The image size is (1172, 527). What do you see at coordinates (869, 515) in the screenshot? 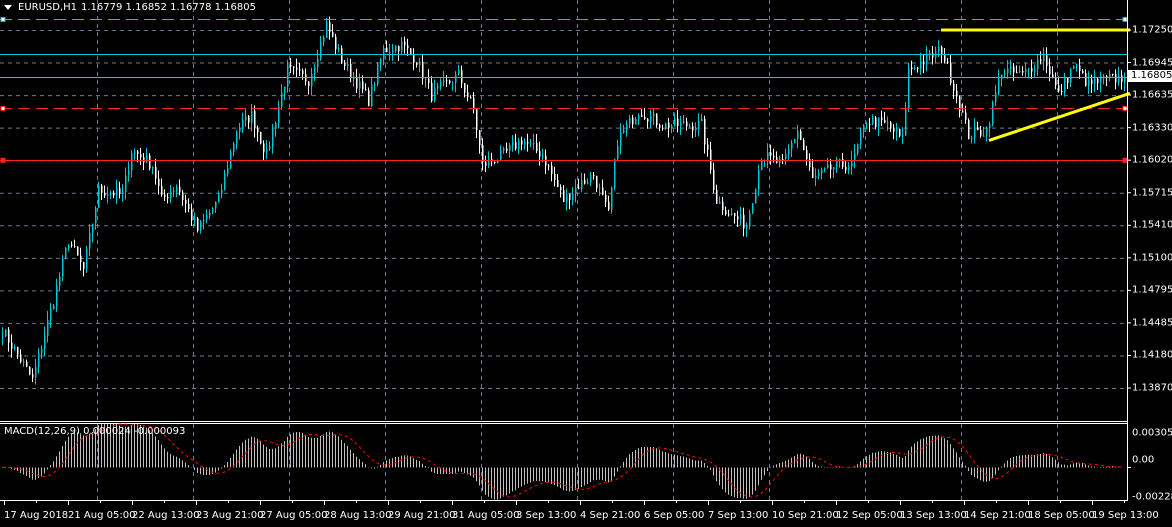
I see `time-axis-label: 12 Sep 05:00` at bounding box center [869, 515].